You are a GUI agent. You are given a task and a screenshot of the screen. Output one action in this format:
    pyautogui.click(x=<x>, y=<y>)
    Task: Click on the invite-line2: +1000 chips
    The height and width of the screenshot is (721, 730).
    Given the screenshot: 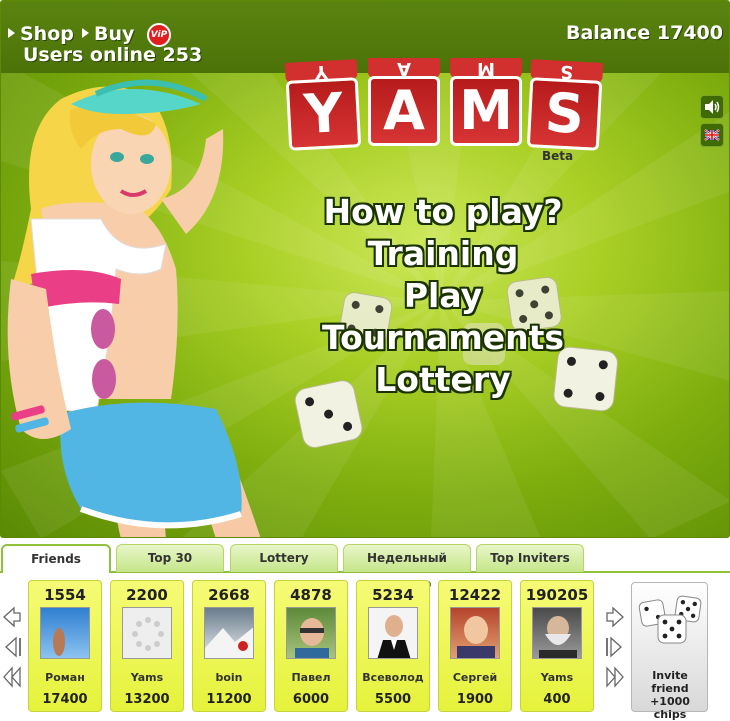 What is the action you would take?
    pyautogui.click(x=670, y=708)
    